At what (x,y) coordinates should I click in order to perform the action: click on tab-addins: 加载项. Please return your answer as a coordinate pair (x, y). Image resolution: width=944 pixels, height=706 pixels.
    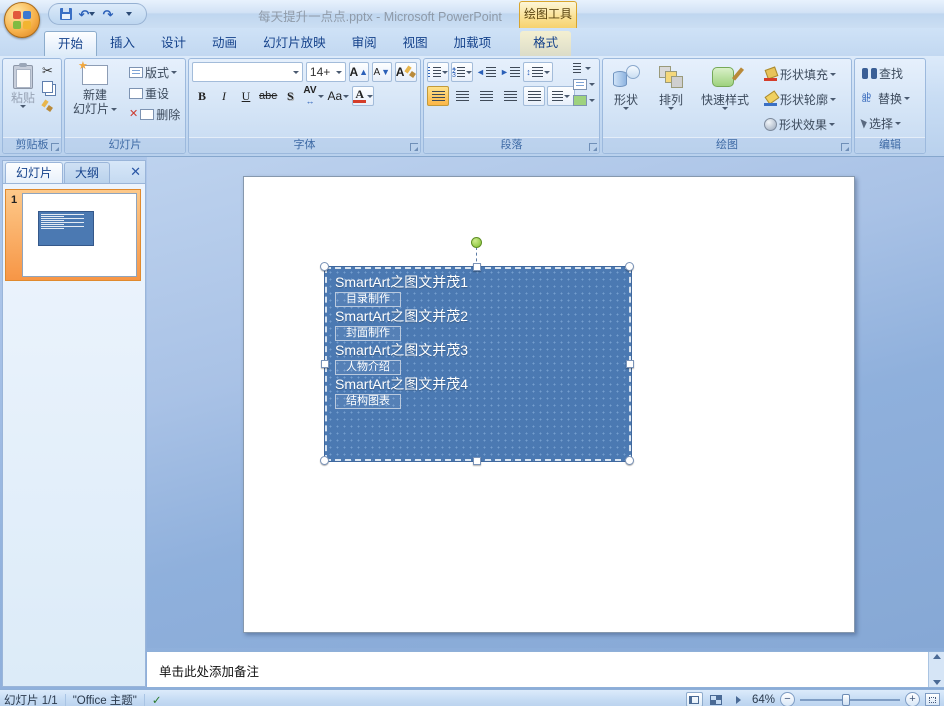
    Looking at the image, I should click on (473, 43).